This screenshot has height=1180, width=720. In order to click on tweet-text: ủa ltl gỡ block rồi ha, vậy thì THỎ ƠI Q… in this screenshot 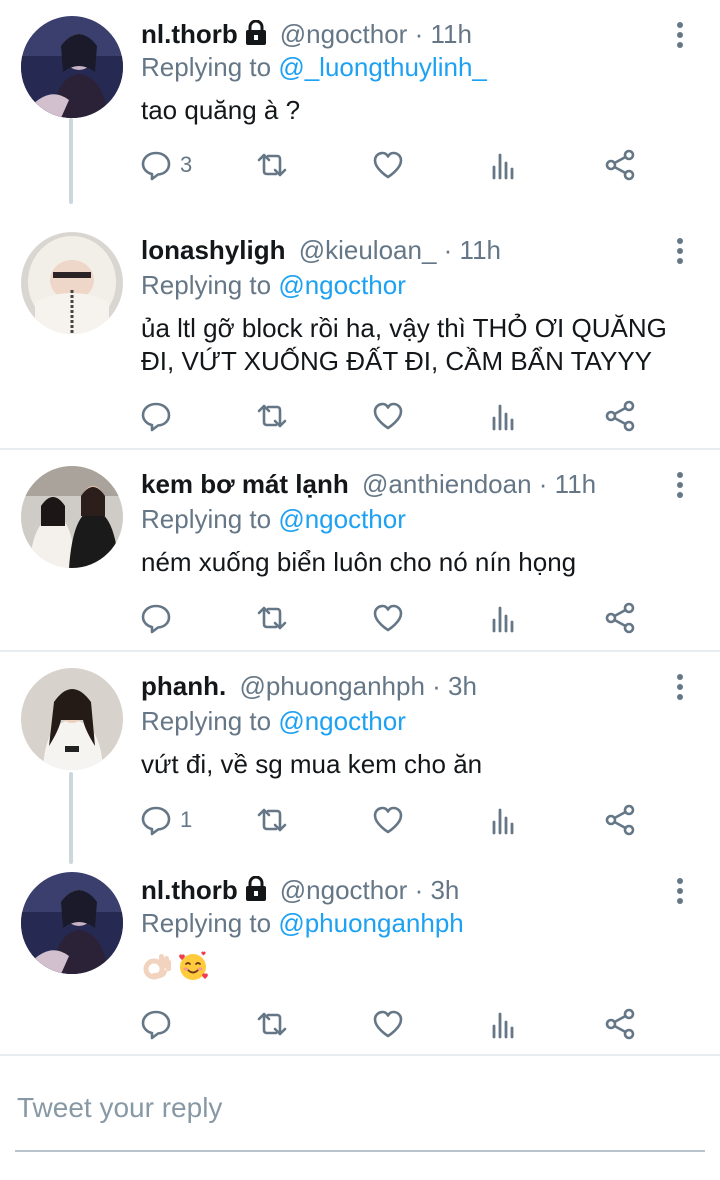, I will do `click(404, 344)`.